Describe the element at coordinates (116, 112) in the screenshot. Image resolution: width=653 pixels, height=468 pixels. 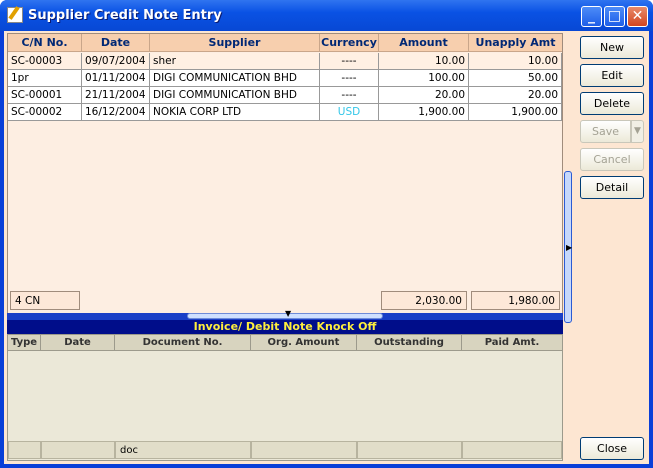
I see `date-cell: 16/12/2004` at that location.